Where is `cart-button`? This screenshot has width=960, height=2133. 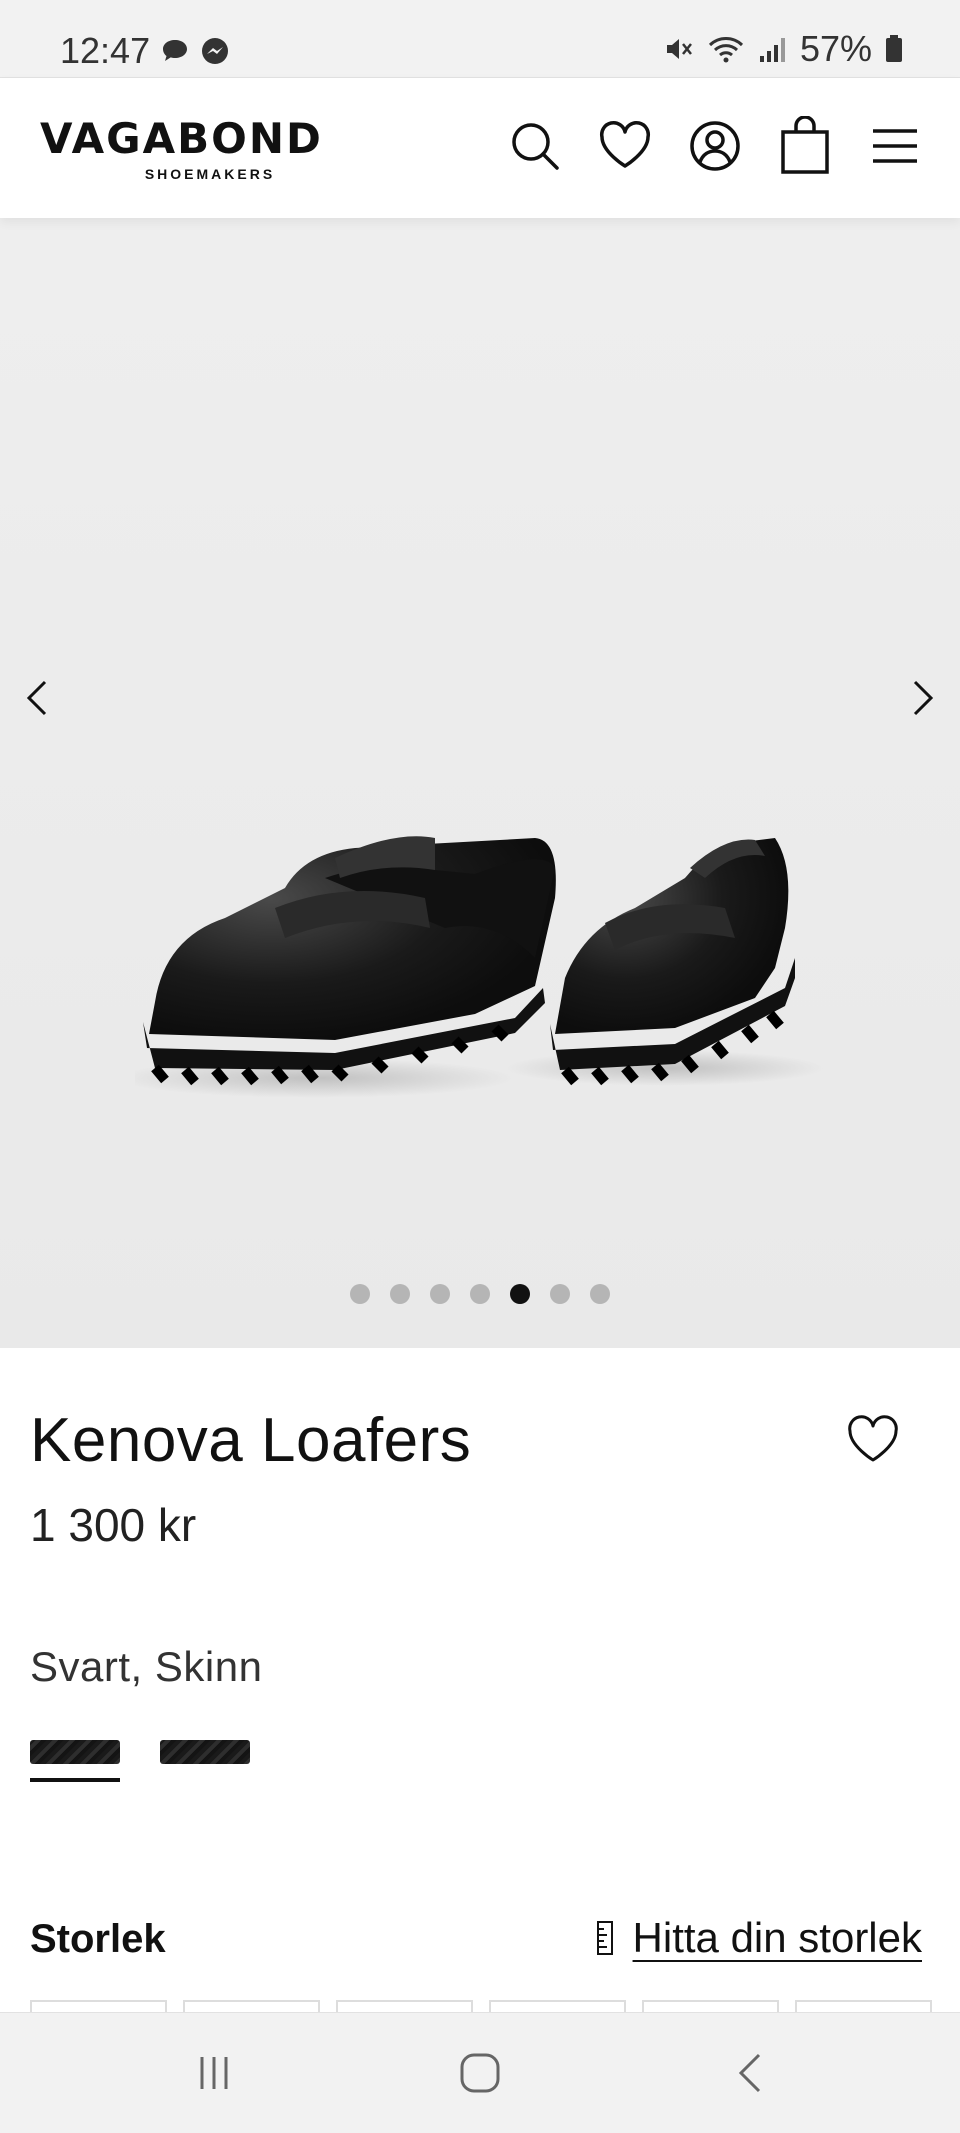
cart-button is located at coordinates (805, 146).